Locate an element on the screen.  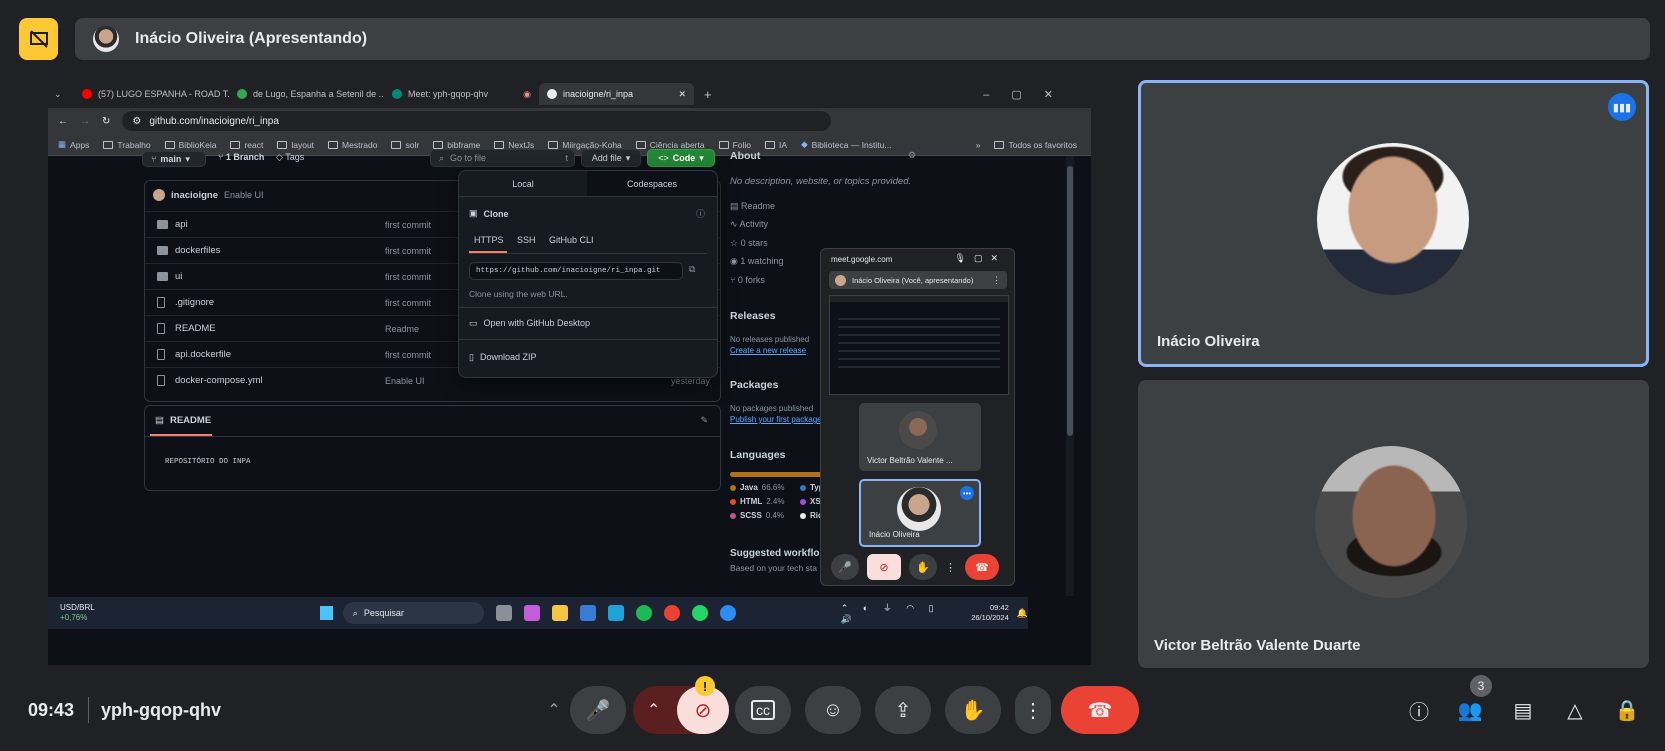
about-item-forks: ⑂ 0 forks is located at coordinates (747, 280).